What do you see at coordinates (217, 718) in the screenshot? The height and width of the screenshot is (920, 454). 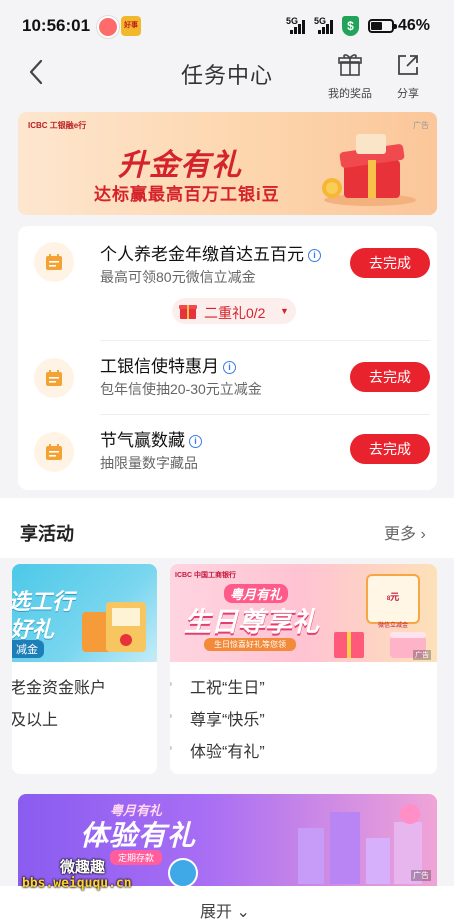 I see `activity-bullet: 尊享“快乐”` at bounding box center [217, 718].